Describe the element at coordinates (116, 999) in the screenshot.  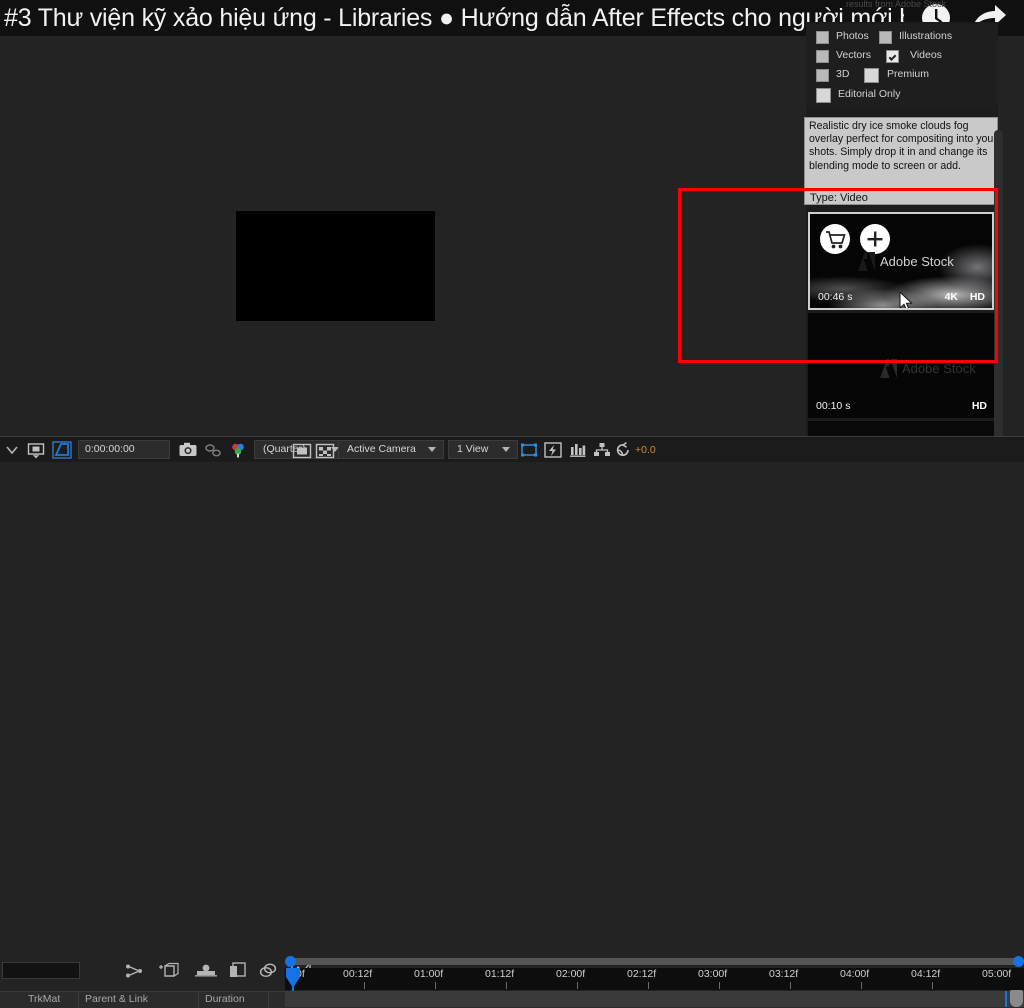
I see `column-header-parent-link: Parent & Link` at that location.